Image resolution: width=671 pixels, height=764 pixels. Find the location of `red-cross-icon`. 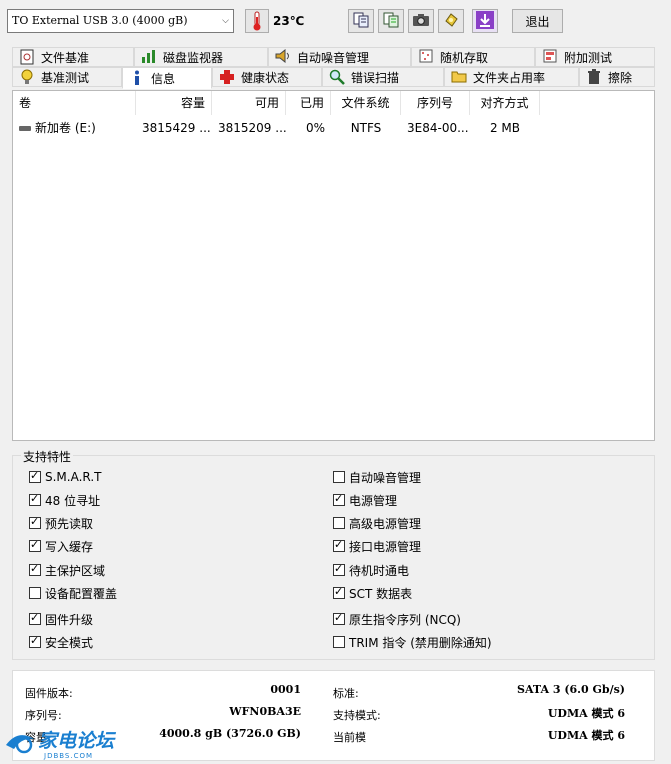

red-cross-icon is located at coordinates (227, 77).